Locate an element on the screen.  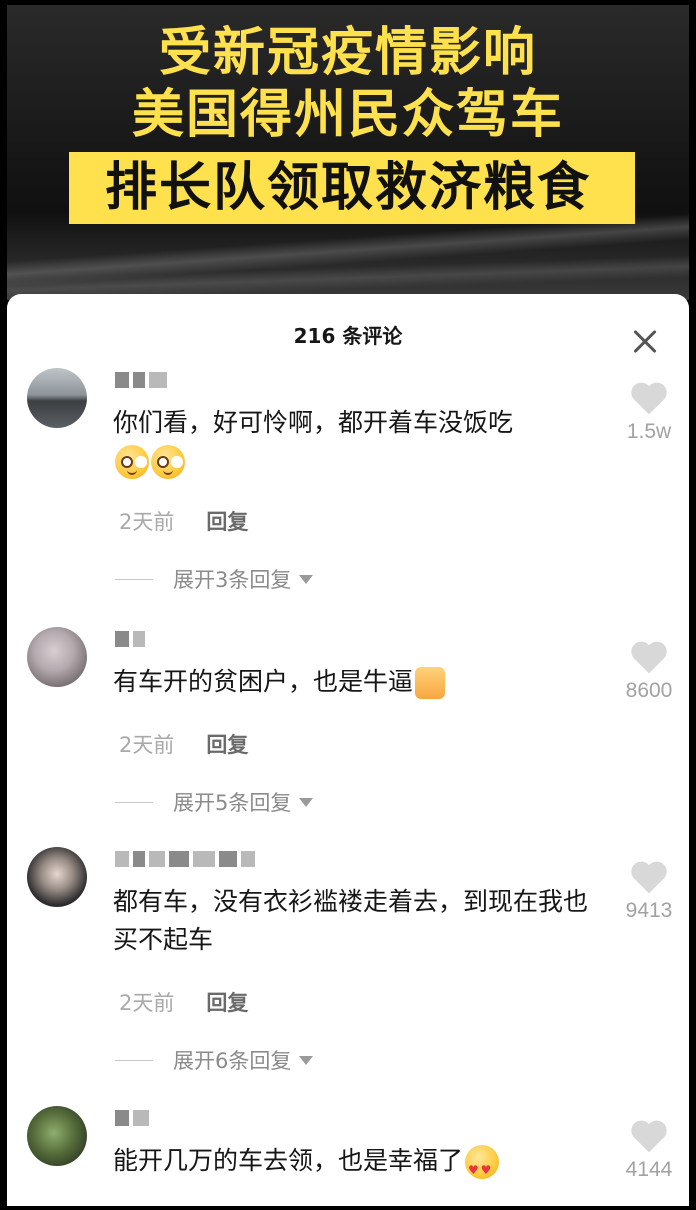
expand-replies-button: 展开3条回复 is located at coordinates (214, 579).